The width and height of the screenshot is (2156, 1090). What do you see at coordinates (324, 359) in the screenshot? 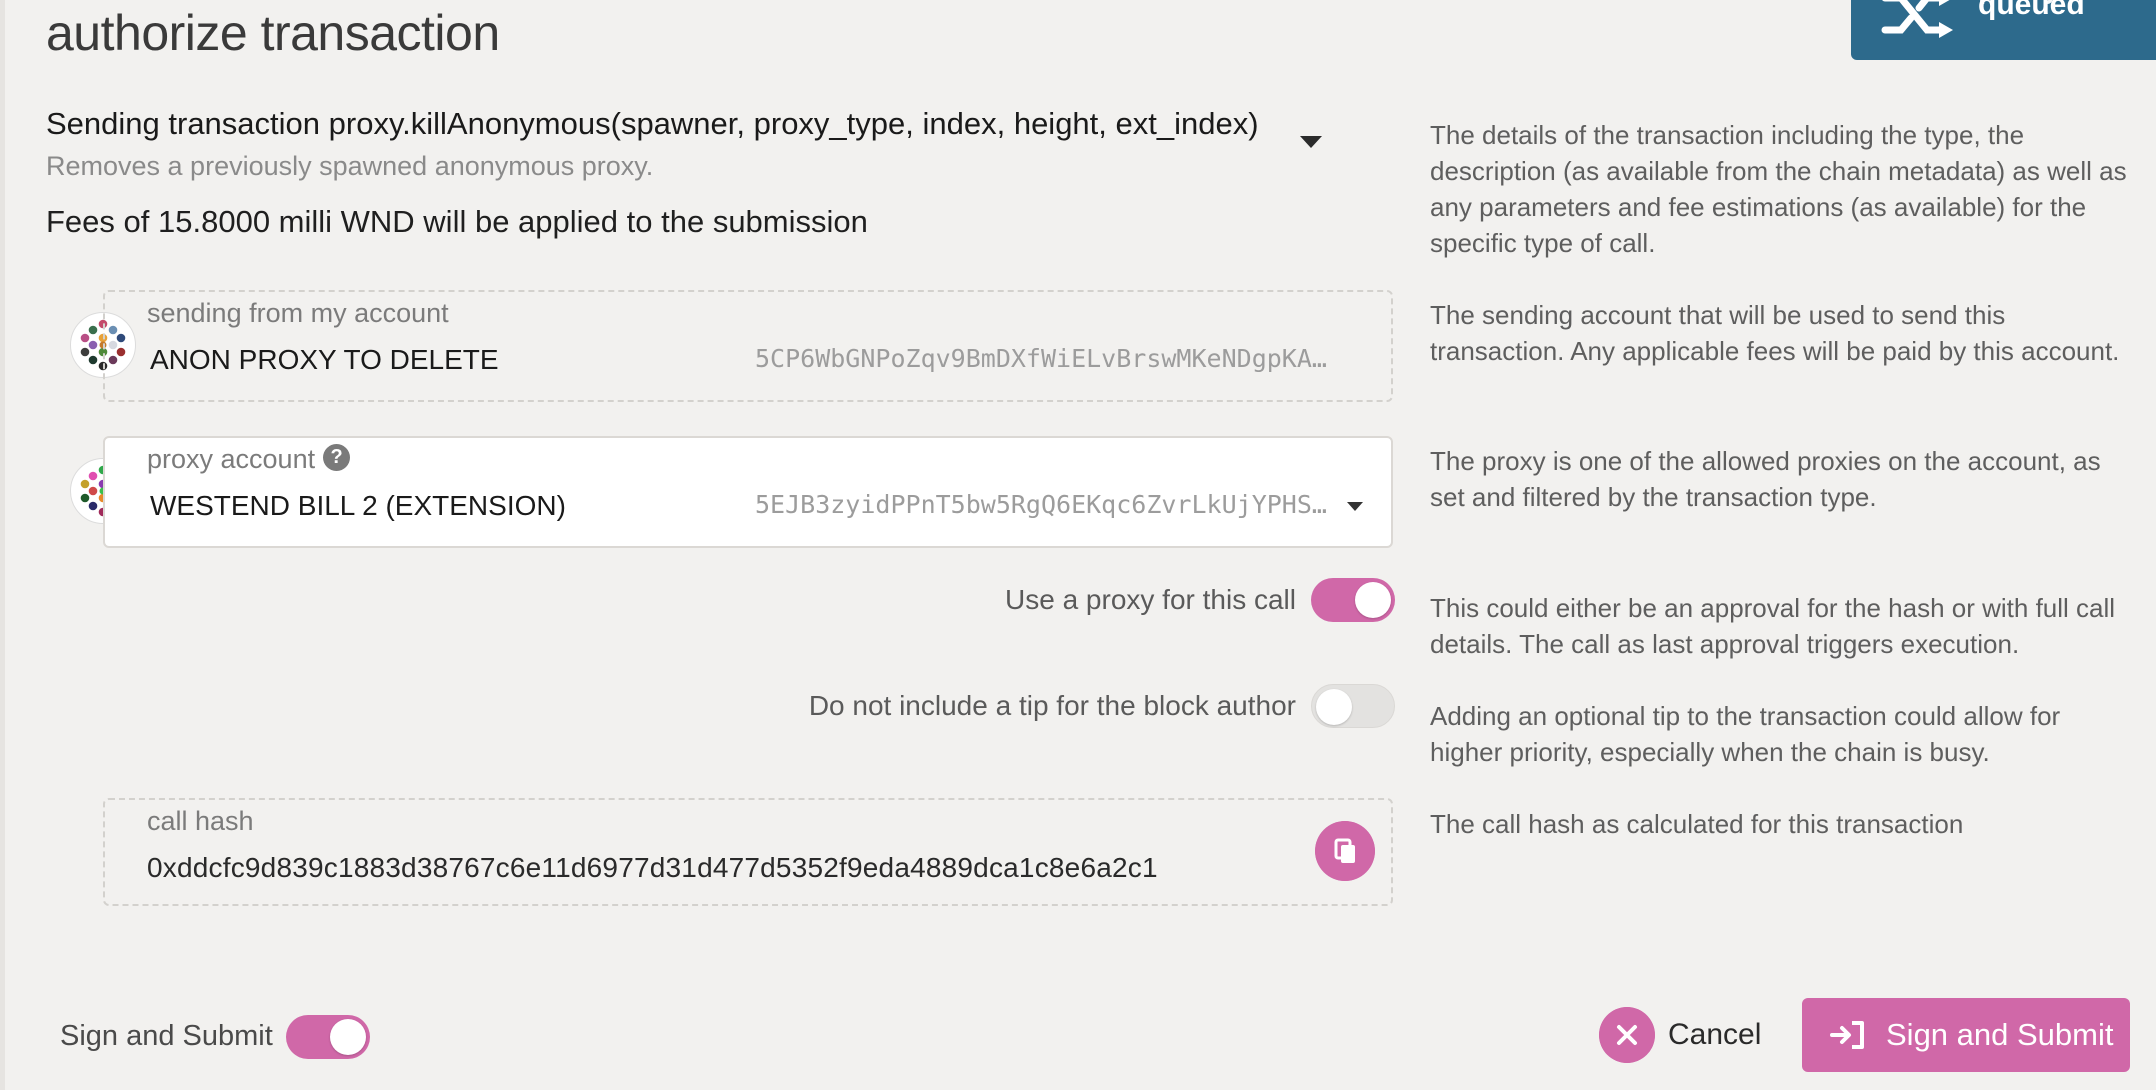
I see `sender-name: ANON PROXY TO DELETE` at bounding box center [324, 359].